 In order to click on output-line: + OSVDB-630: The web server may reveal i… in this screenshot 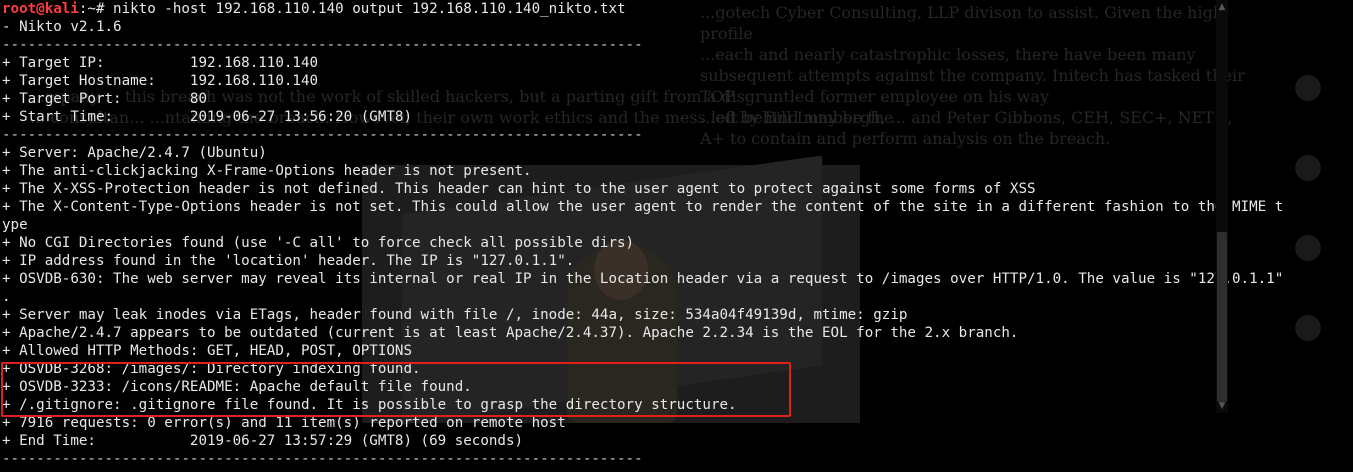, I will do `click(643, 279)`.